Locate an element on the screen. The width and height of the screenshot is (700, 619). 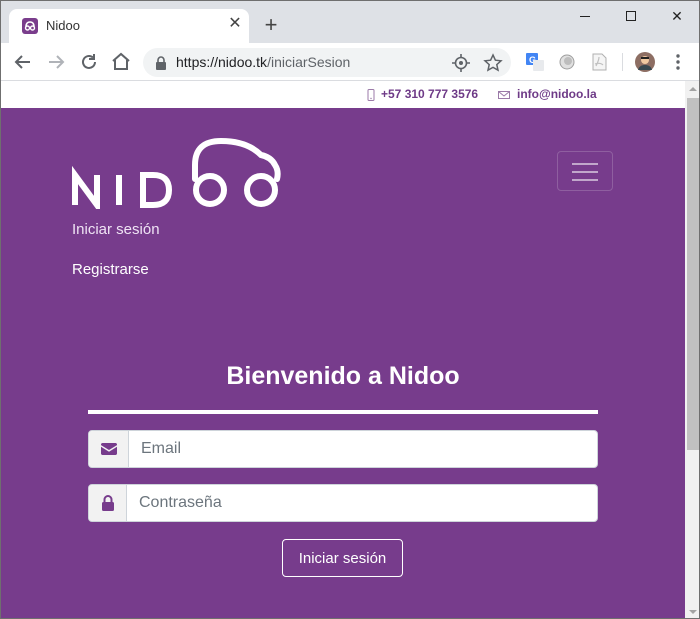
extension-icon is located at coordinates (567, 62).